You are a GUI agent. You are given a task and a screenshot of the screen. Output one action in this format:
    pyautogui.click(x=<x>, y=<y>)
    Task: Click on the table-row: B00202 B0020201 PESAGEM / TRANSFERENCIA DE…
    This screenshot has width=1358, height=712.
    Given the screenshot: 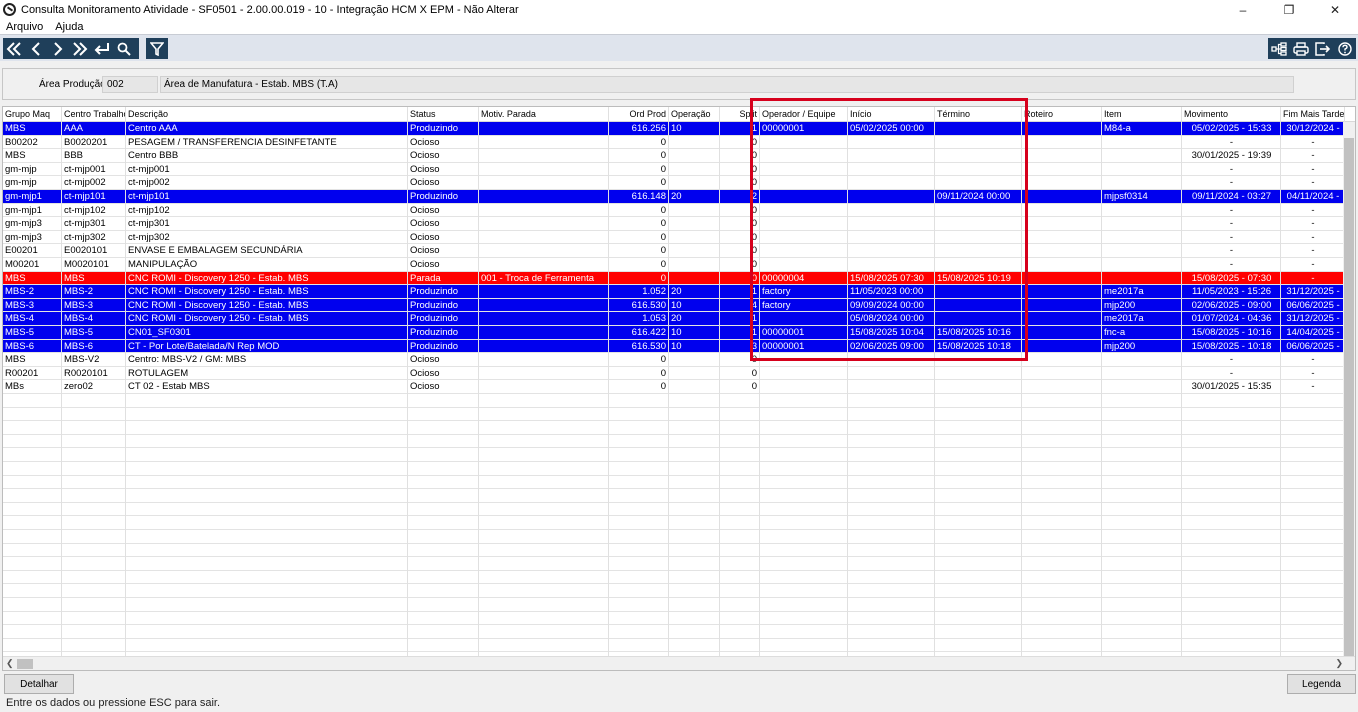 What is the action you would take?
    pyautogui.click(x=674, y=142)
    